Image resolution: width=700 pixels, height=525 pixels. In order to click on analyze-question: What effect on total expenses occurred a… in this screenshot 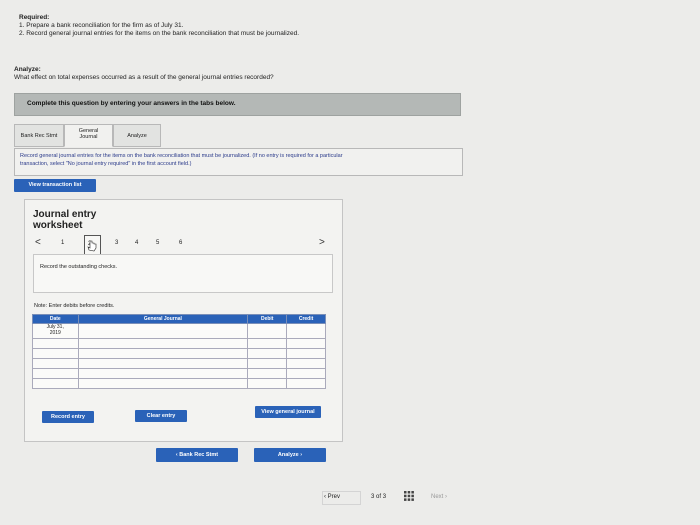, I will do `click(144, 77)`.